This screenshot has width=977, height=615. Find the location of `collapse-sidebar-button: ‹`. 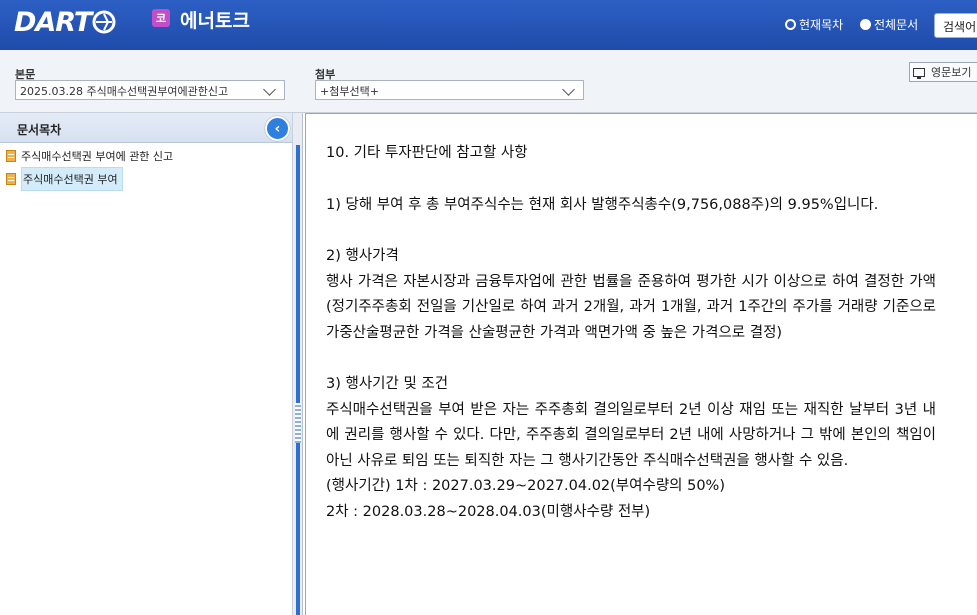

collapse-sidebar-button: ‹ is located at coordinates (277, 128).